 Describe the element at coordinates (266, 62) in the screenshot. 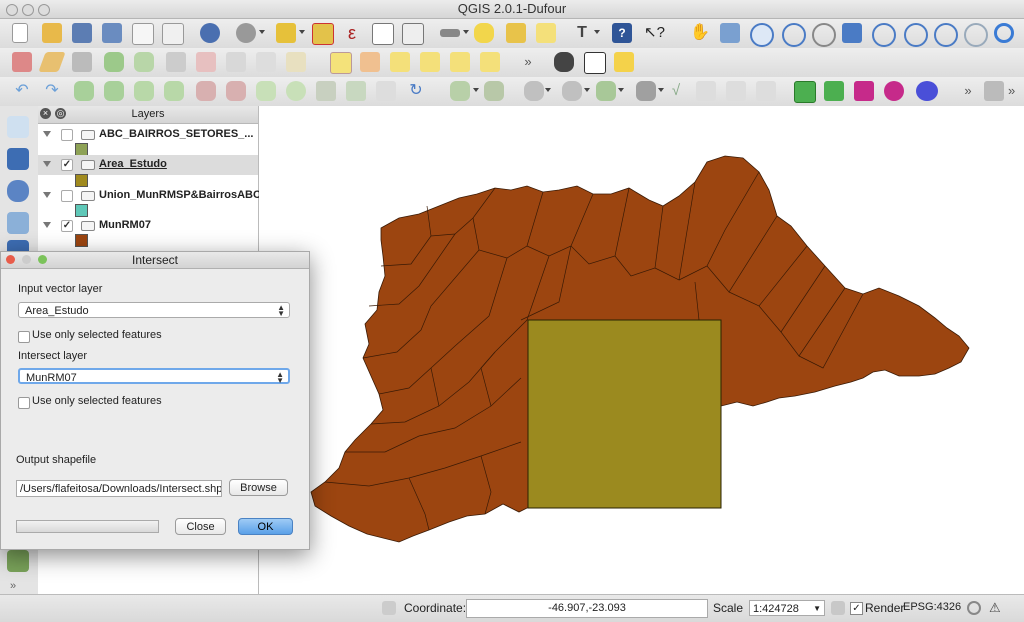

I see `copy-features-icon` at that location.